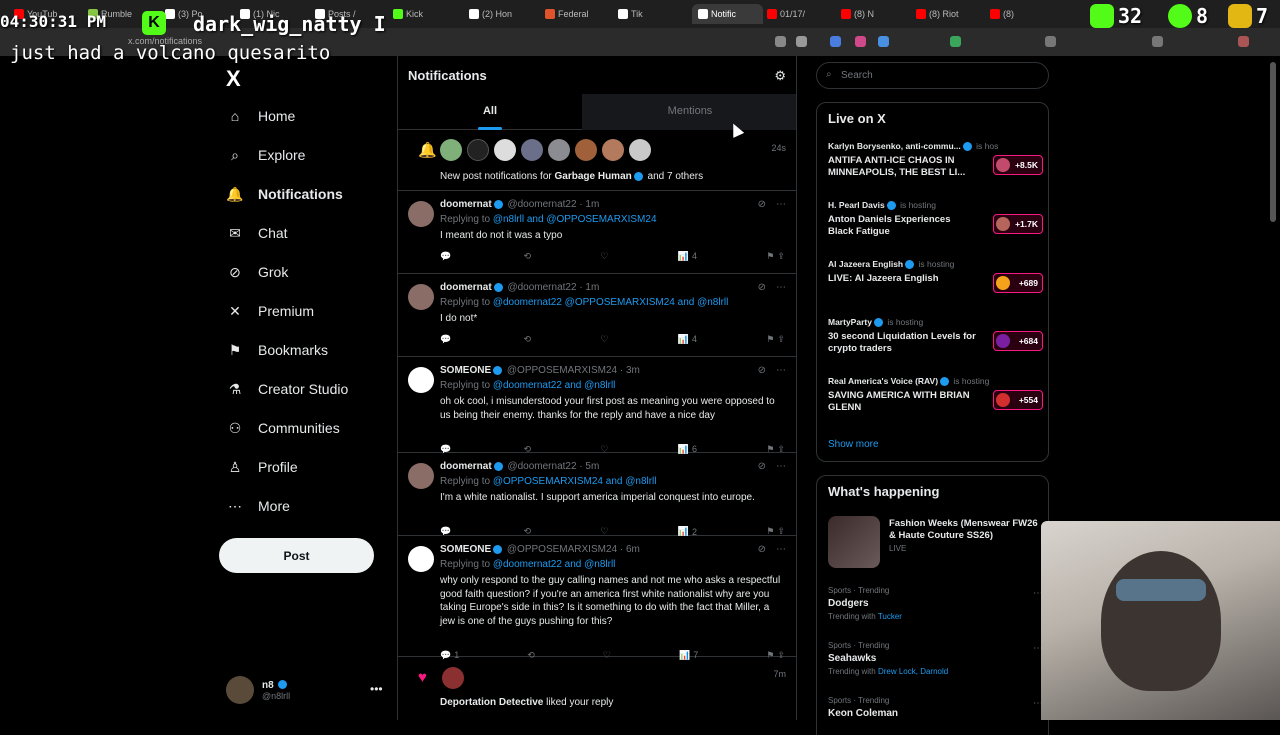 The width and height of the screenshot is (1280, 735). I want to click on tab-mentions: Mentions, so click(689, 112).